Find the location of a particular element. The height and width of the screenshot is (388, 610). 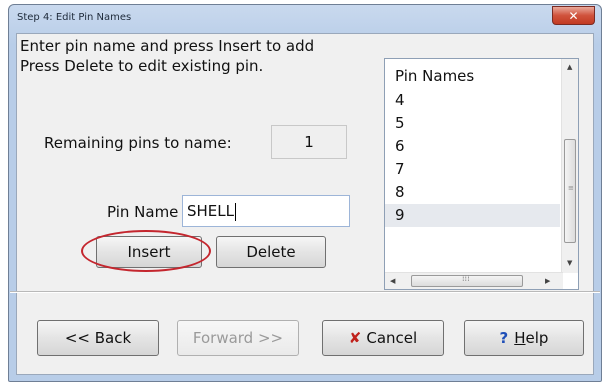

delete-button: Delete is located at coordinates (271, 252).